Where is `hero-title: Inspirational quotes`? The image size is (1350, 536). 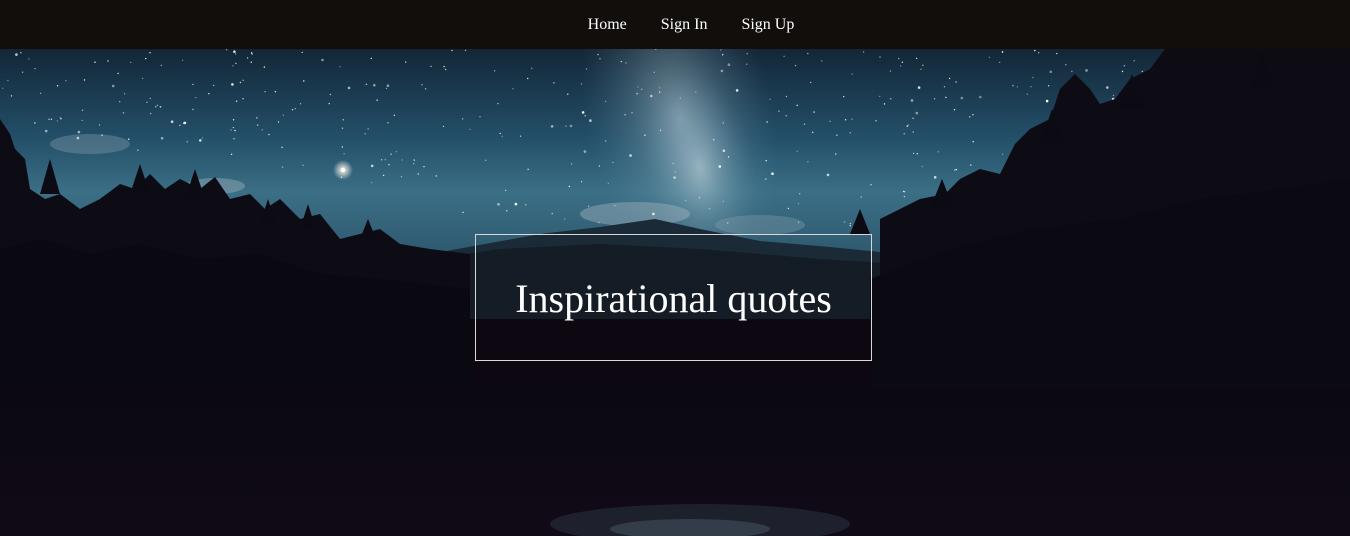 hero-title: Inspirational quotes is located at coordinates (673, 298).